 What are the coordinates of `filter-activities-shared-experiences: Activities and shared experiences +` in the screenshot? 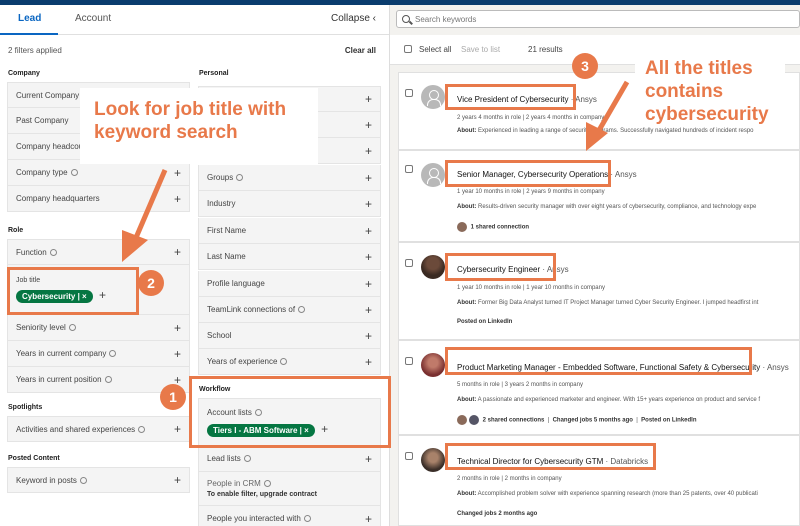 It's located at (98, 429).